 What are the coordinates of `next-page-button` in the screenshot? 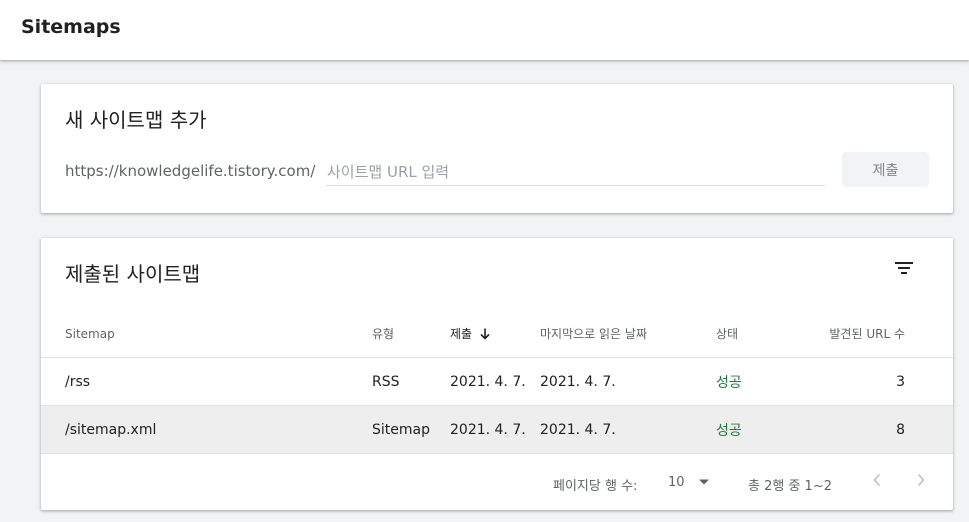 It's located at (921, 480).